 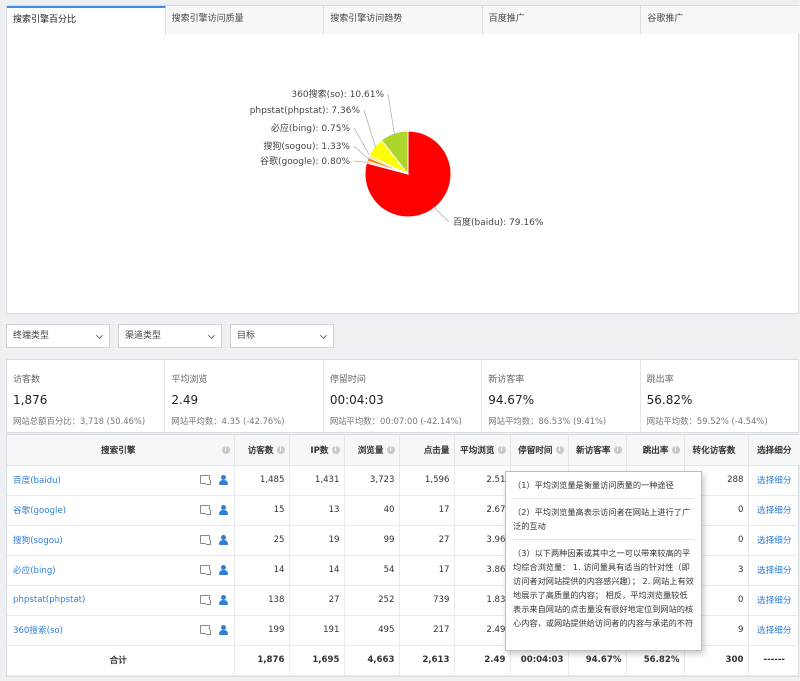 I want to click on stat-sub: 网站平均数：86.53% (9.41%), so click(x=547, y=421).